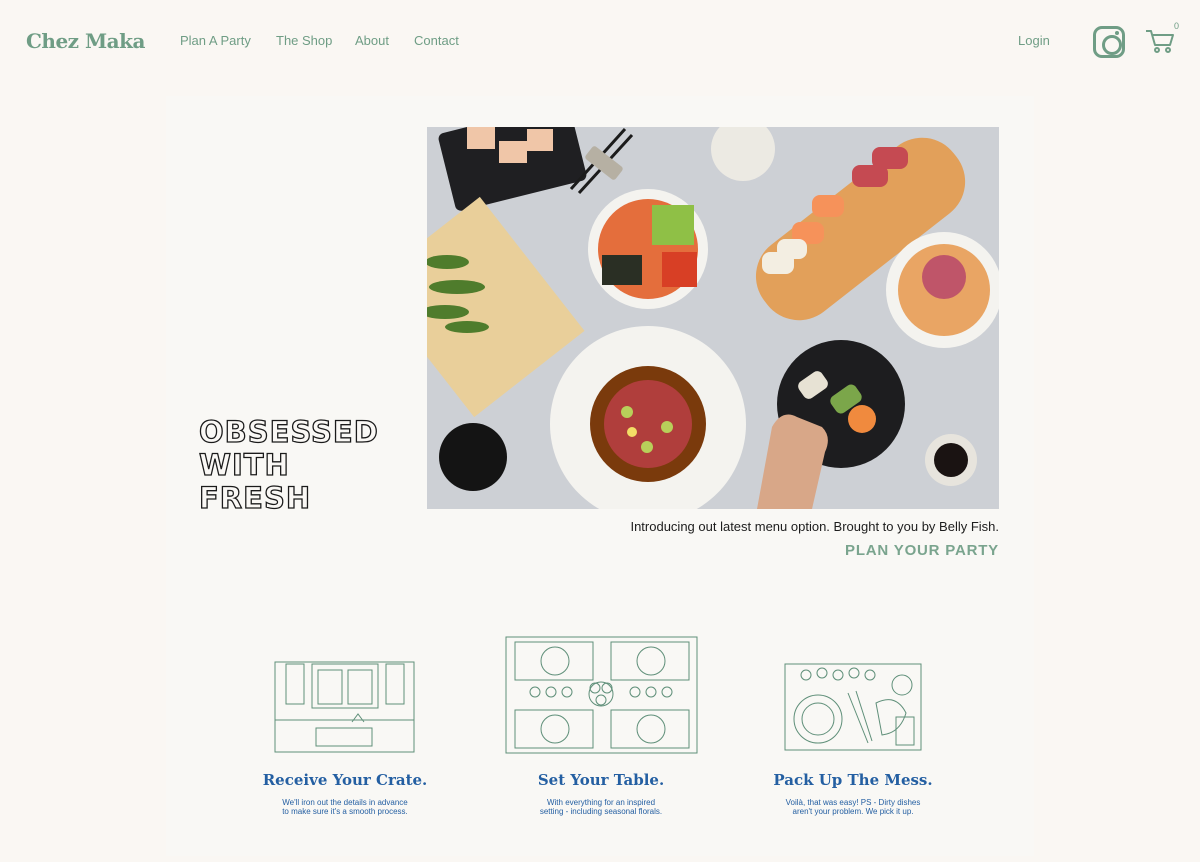 The height and width of the screenshot is (862, 1200). I want to click on brand-logo: Chez Maka, so click(85, 41).